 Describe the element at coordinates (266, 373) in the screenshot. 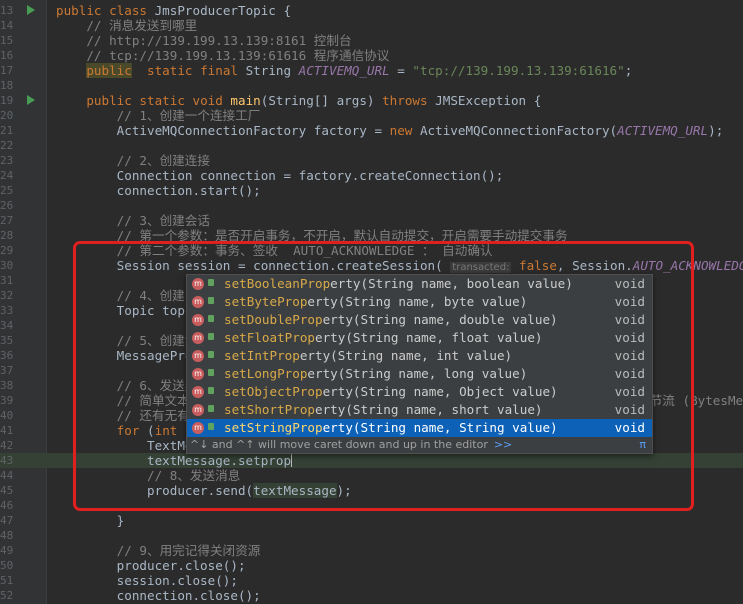

I see `completion-match: setLongProp` at that location.